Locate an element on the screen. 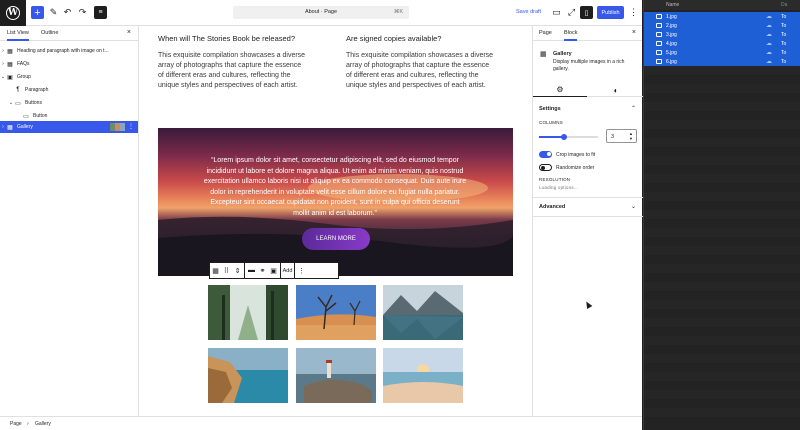 This screenshot has width=800, height=430. view-page-icon: ⤢ is located at coordinates (571, 12).